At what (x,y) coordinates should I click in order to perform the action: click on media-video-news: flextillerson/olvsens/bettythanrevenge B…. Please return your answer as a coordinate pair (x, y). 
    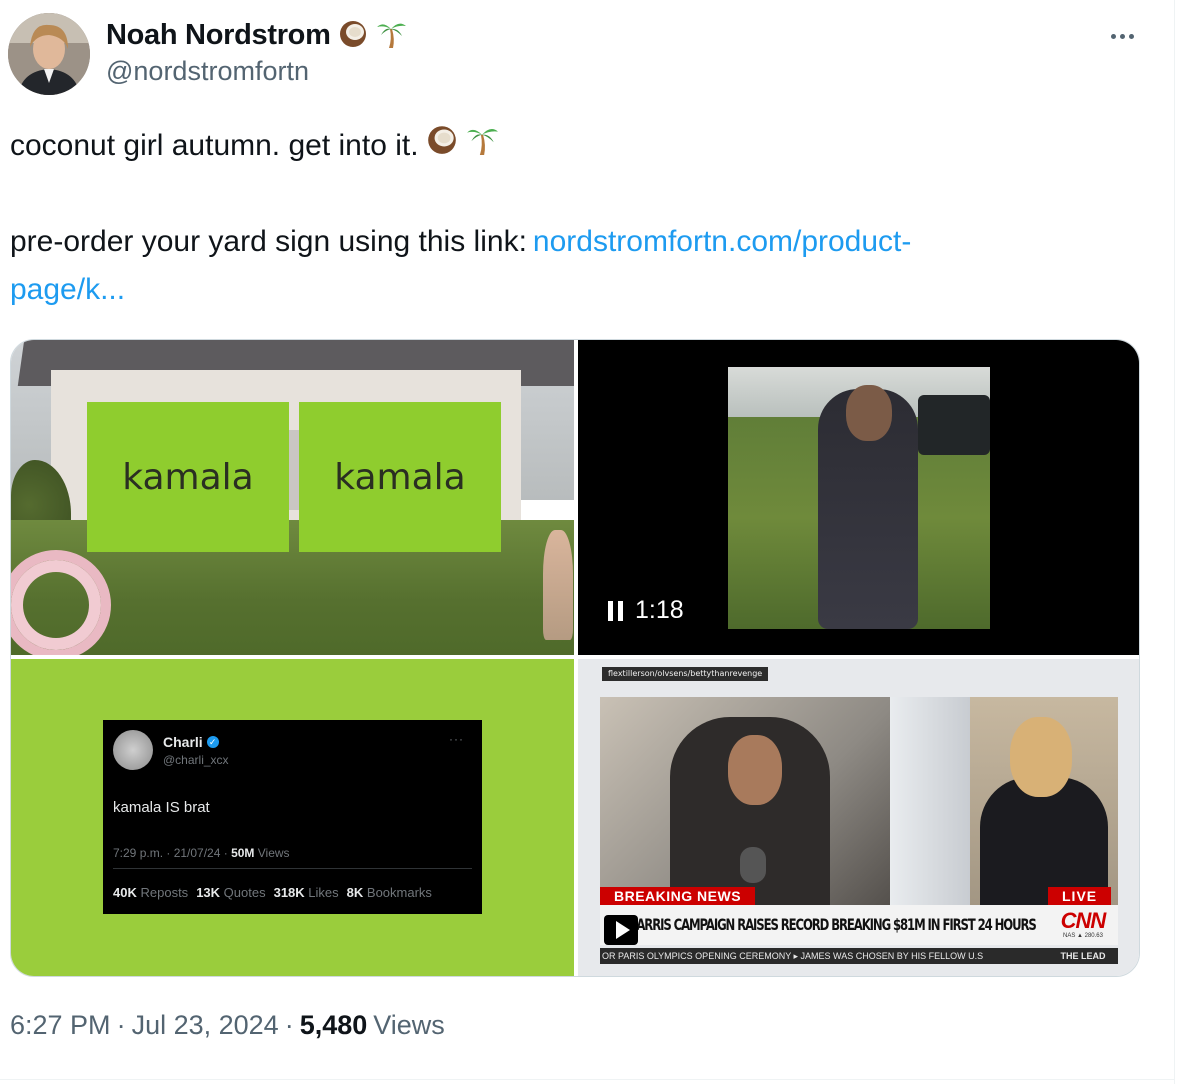
    Looking at the image, I should click on (858, 817).